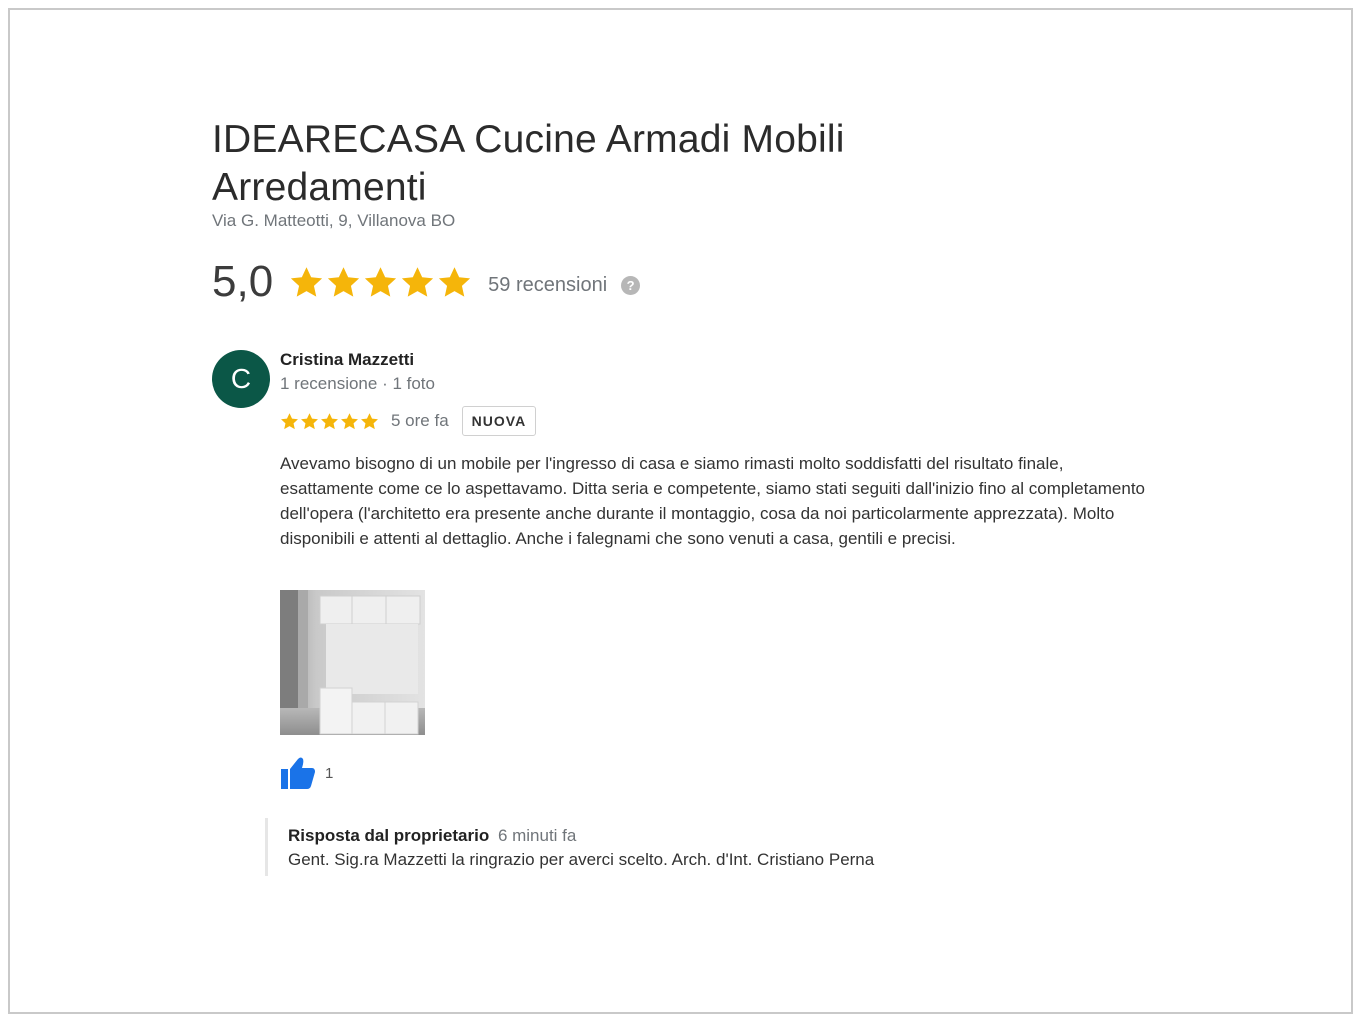 The width and height of the screenshot is (1363, 1024). Describe the element at coordinates (243, 281) in the screenshot. I see `average-rating: 5,0` at that location.